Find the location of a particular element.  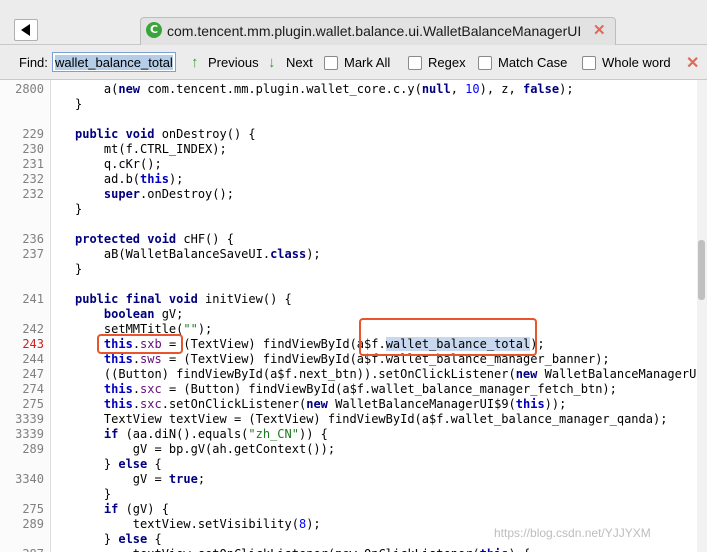

regex-checkbox is located at coordinates (415, 63).